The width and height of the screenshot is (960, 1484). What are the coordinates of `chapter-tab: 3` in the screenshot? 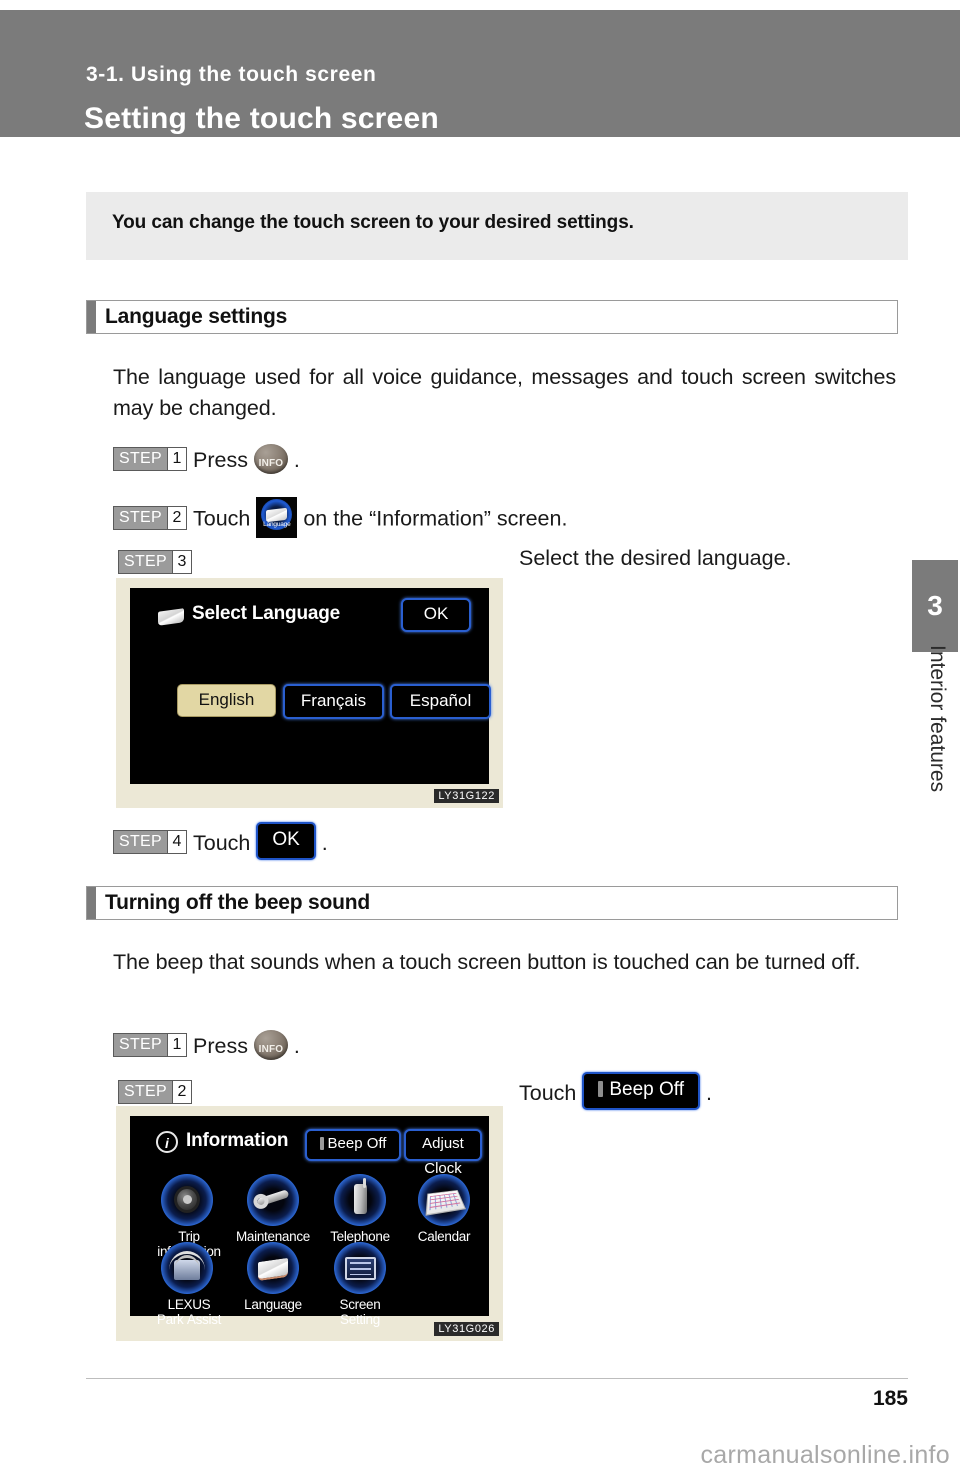 It's located at (935, 606).